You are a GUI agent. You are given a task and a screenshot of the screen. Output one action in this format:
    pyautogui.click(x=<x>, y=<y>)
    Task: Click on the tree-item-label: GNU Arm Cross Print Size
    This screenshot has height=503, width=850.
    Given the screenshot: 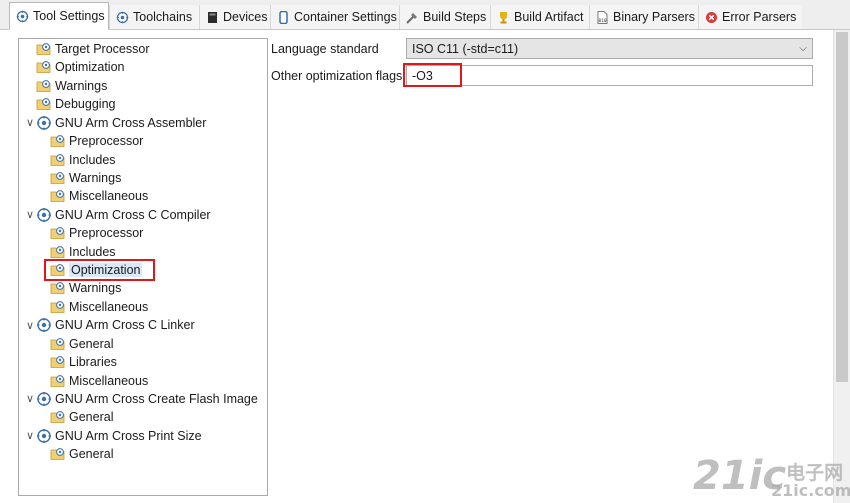 What is the action you would take?
    pyautogui.click(x=128, y=435)
    